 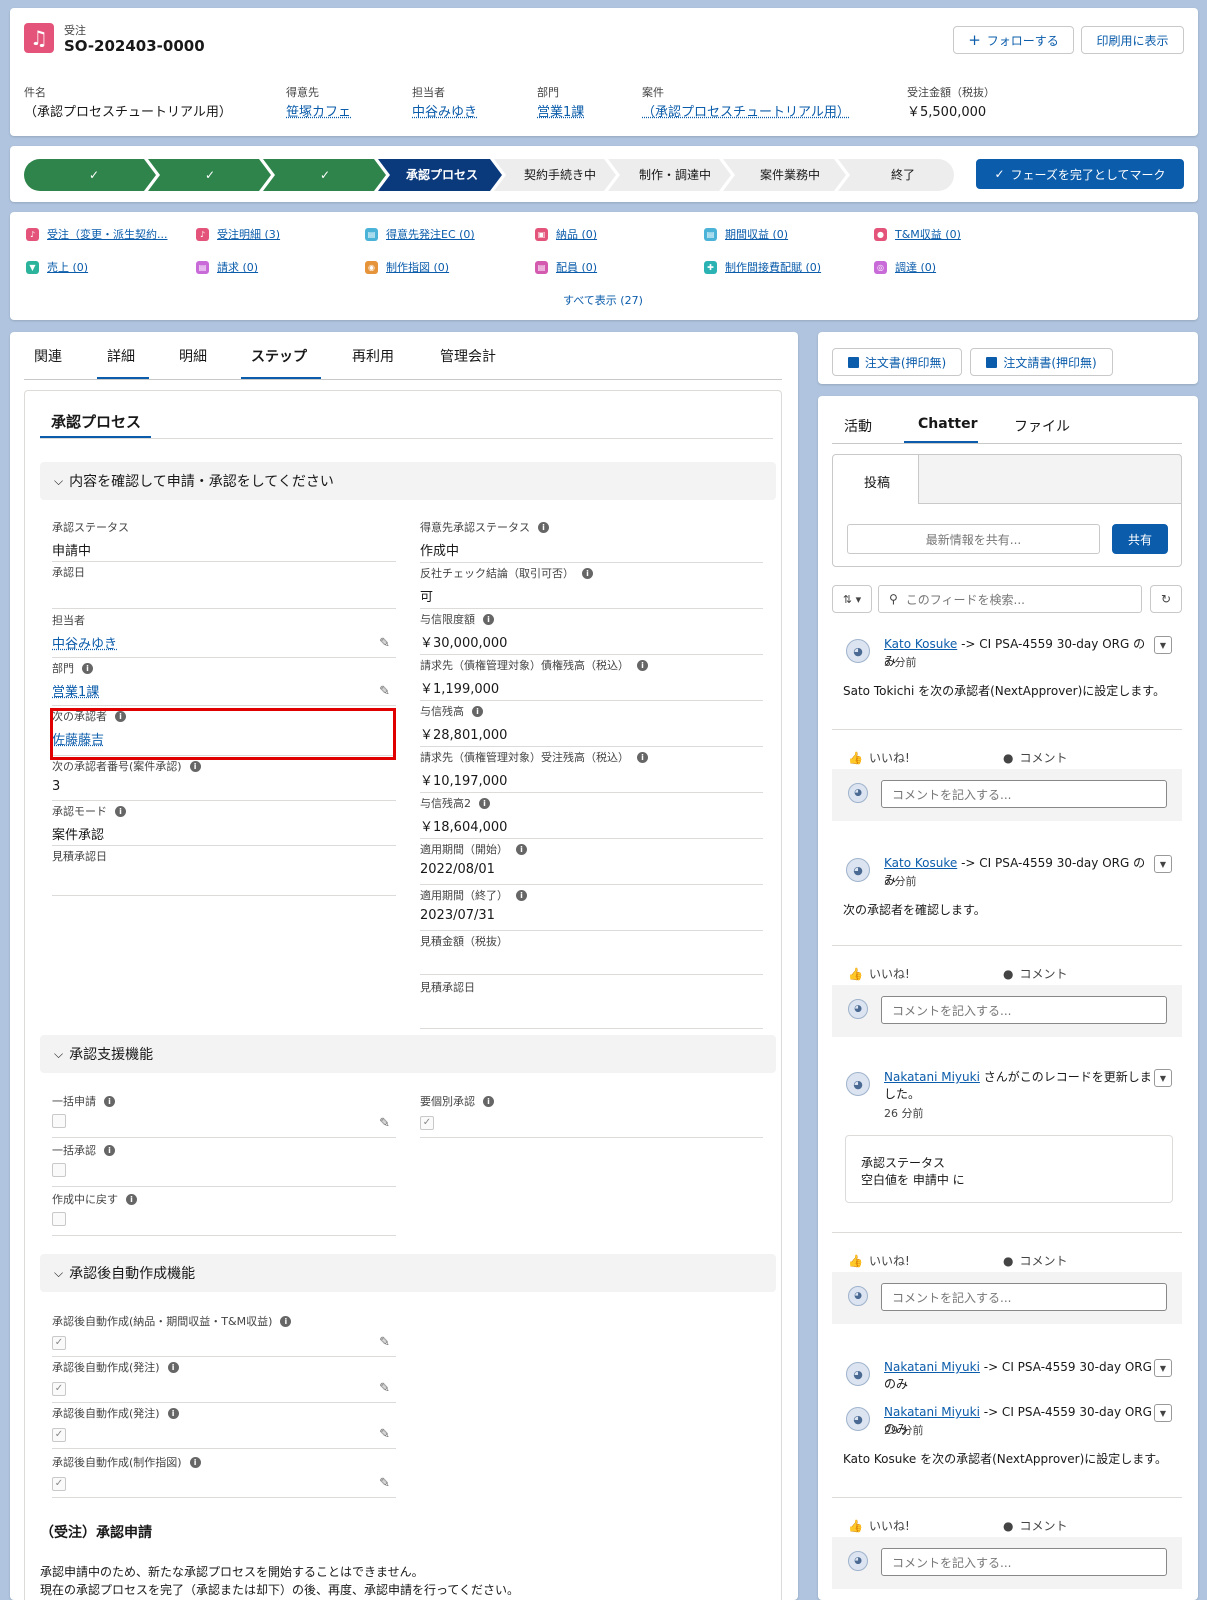 I want to click on header-field-value: 営業1課, so click(x=560, y=110).